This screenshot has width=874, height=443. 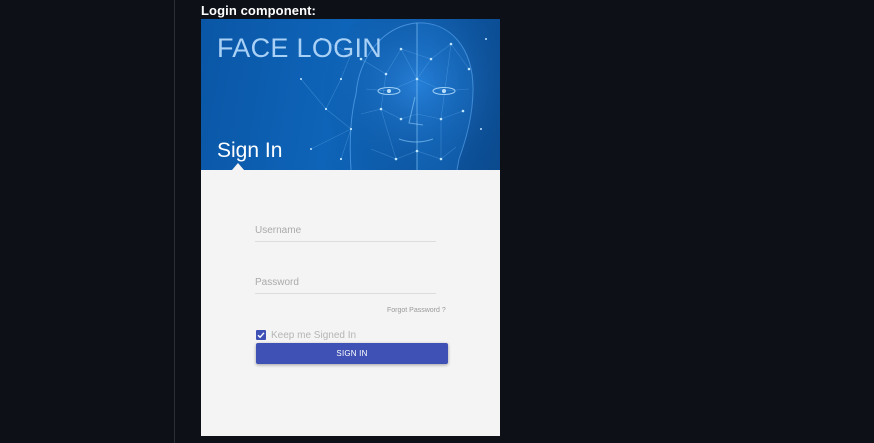 What do you see at coordinates (249, 151) in the screenshot?
I see `sign-in-tab-label: Sign In` at bounding box center [249, 151].